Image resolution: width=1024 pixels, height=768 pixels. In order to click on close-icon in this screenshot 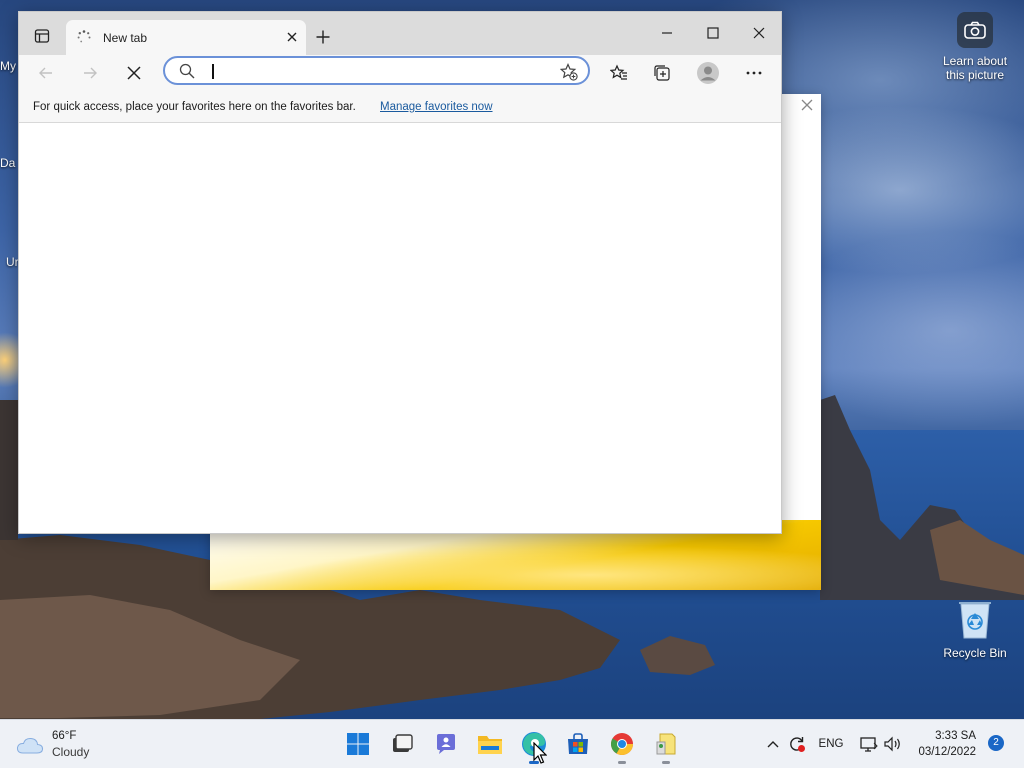, I will do `click(807, 106)`.